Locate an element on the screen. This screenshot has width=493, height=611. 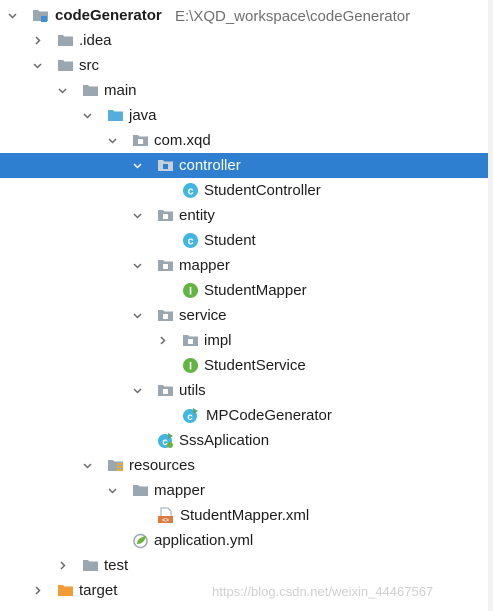
tree-row-application-yml: application.yml is located at coordinates (244, 540).